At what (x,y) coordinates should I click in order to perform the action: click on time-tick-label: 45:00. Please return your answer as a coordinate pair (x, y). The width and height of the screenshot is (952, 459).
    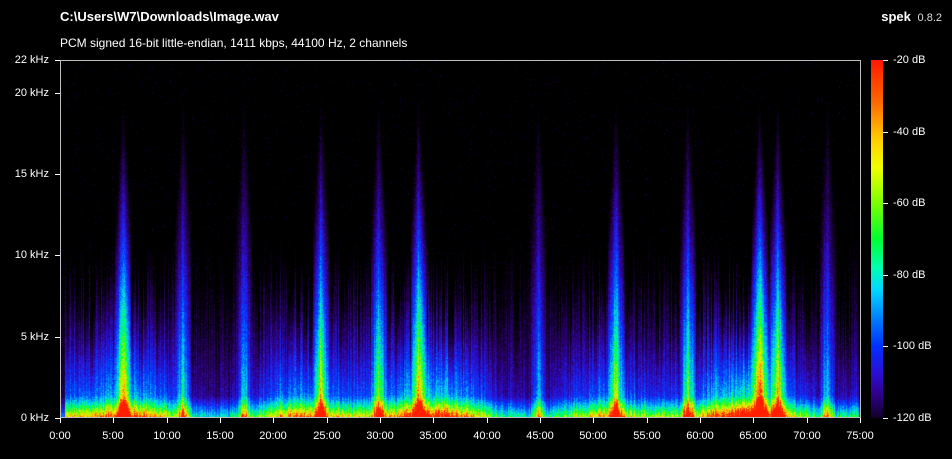
    Looking at the image, I should click on (540, 436).